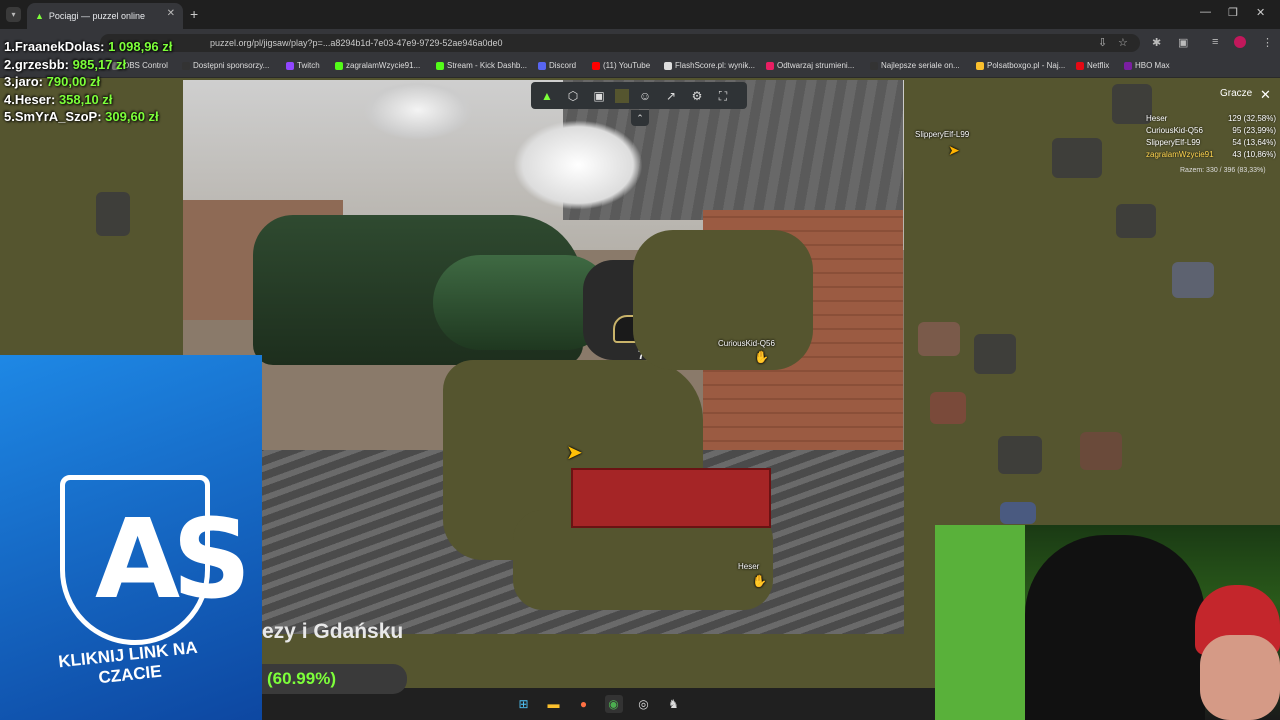  What do you see at coordinates (128, 662) in the screenshot?
I see `ad-cta-text: KLIKNIJ LINK NA CZACIE` at bounding box center [128, 662].